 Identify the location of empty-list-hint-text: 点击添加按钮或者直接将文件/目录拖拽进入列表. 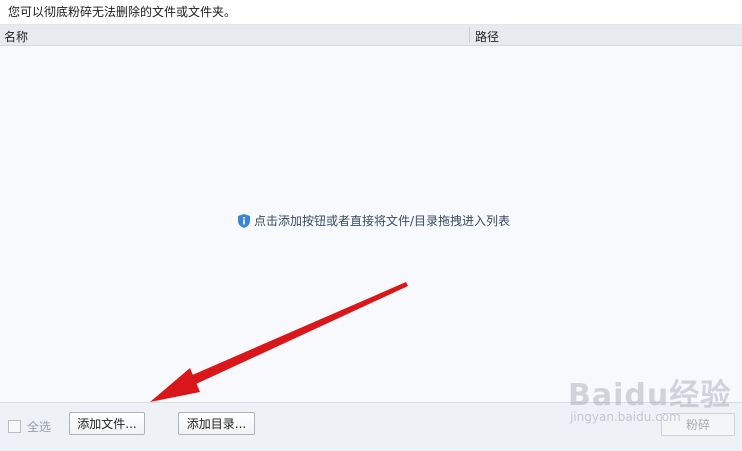
(382, 221).